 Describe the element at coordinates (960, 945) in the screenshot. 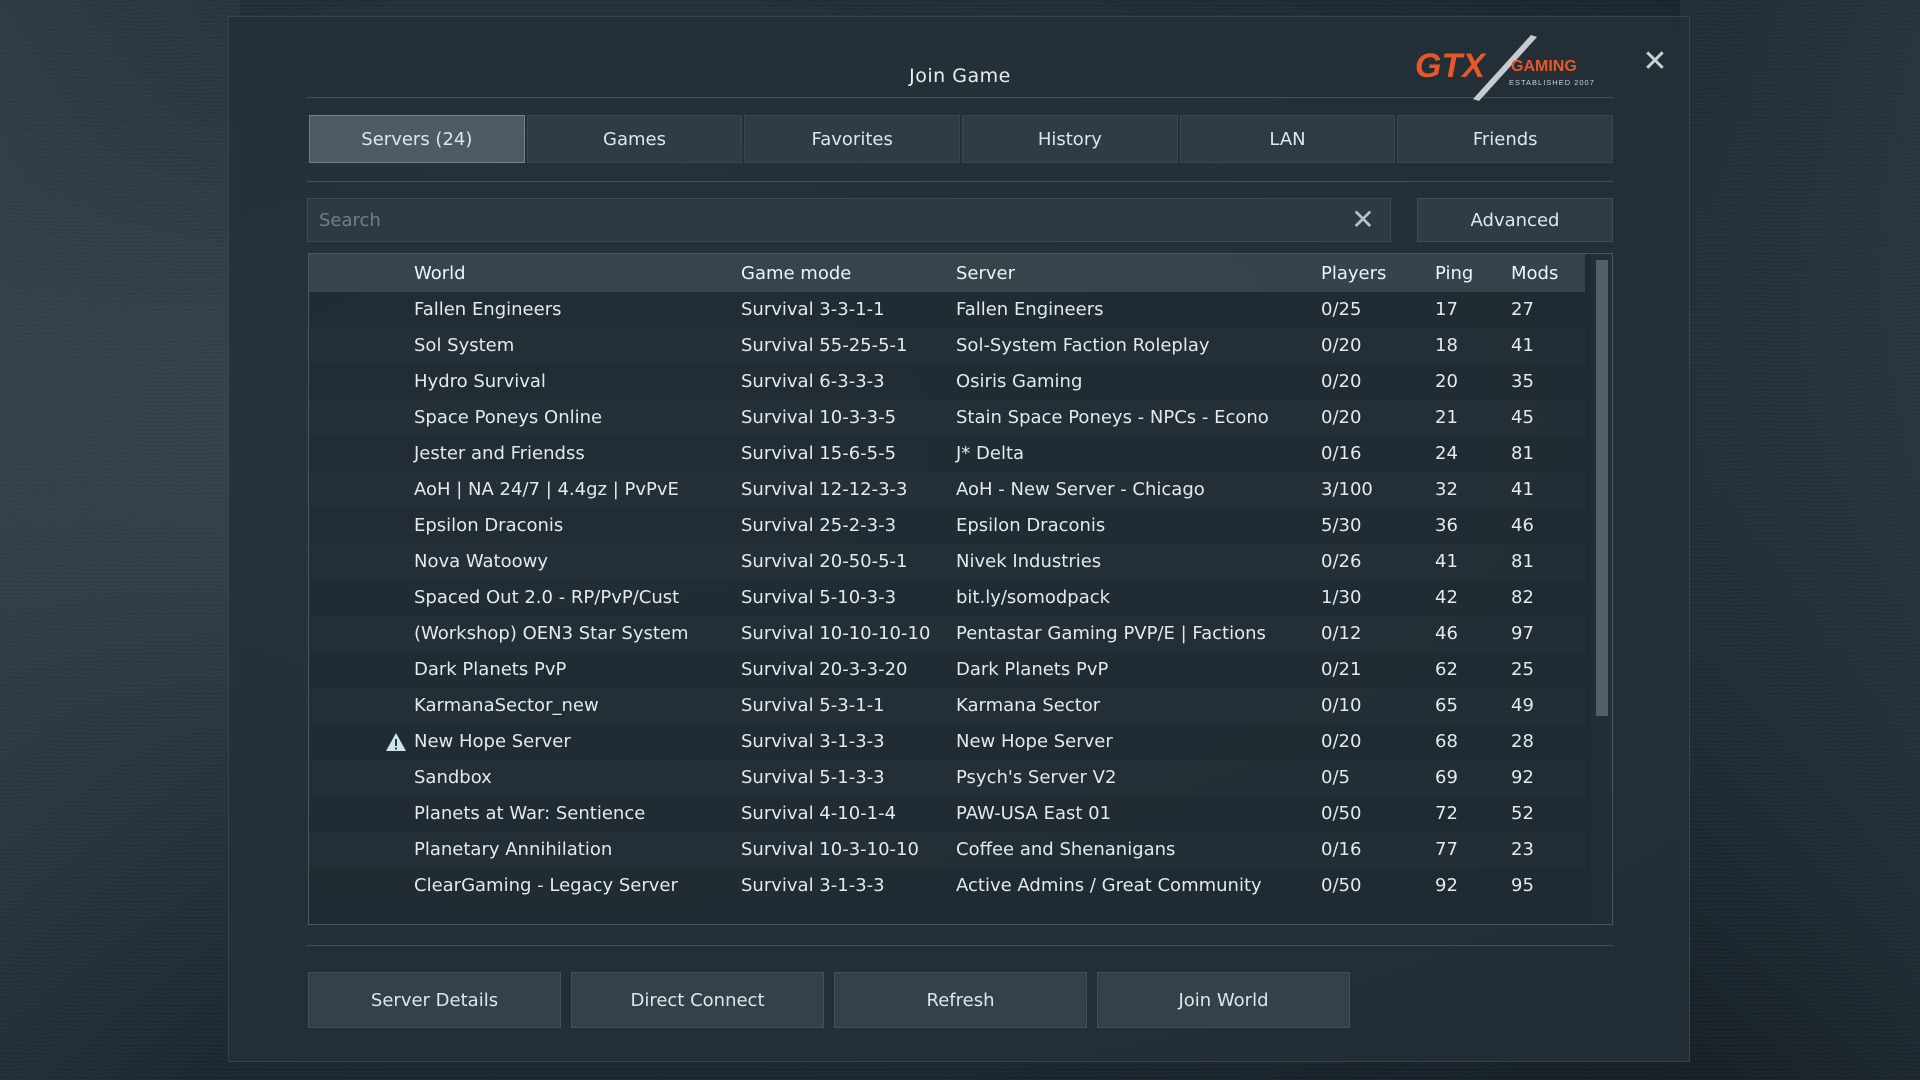

I see `footer-divider` at that location.